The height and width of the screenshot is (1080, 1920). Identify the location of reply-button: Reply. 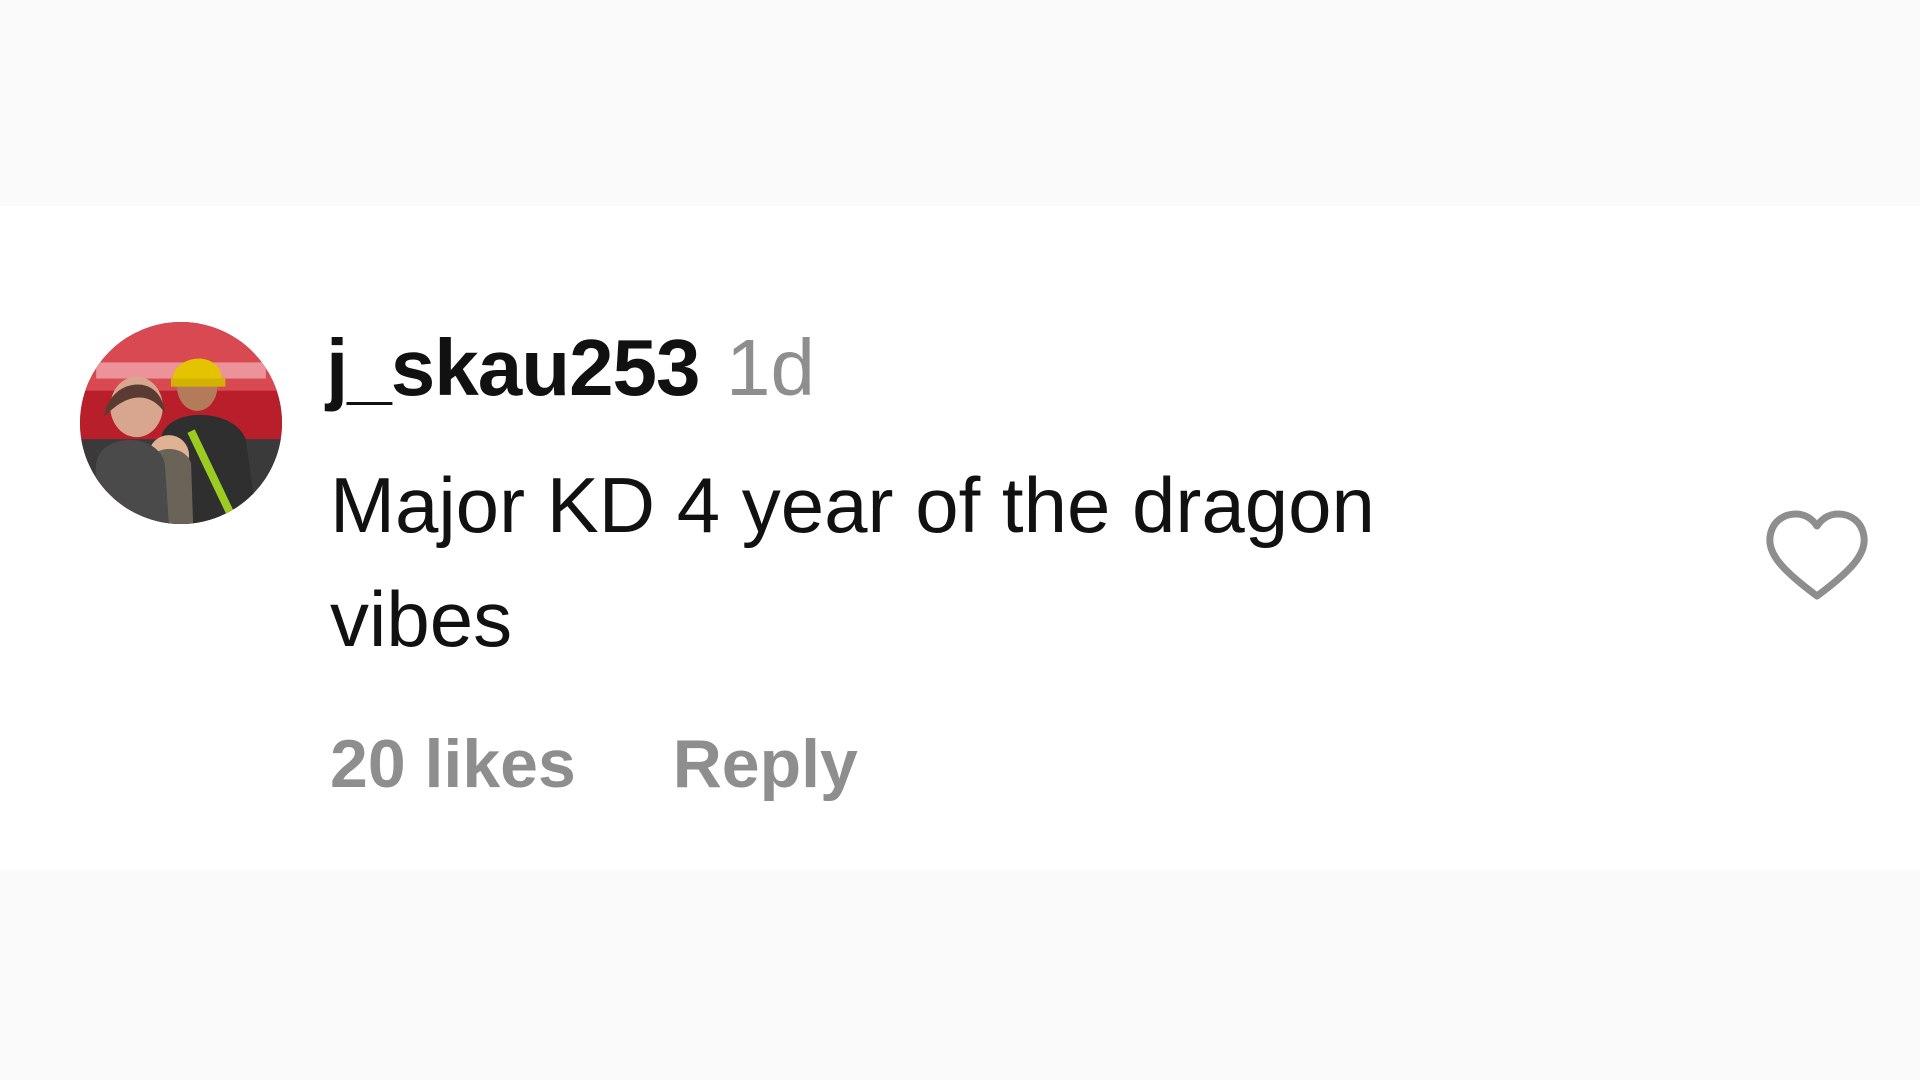
(765, 764).